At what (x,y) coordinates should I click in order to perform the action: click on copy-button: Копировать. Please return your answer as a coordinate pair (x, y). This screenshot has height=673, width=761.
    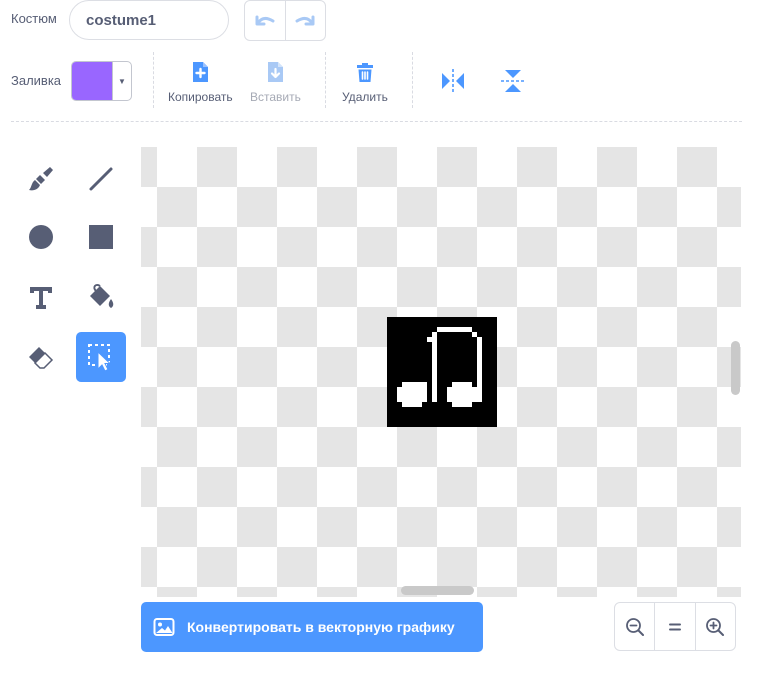
    Looking at the image, I should click on (200, 82).